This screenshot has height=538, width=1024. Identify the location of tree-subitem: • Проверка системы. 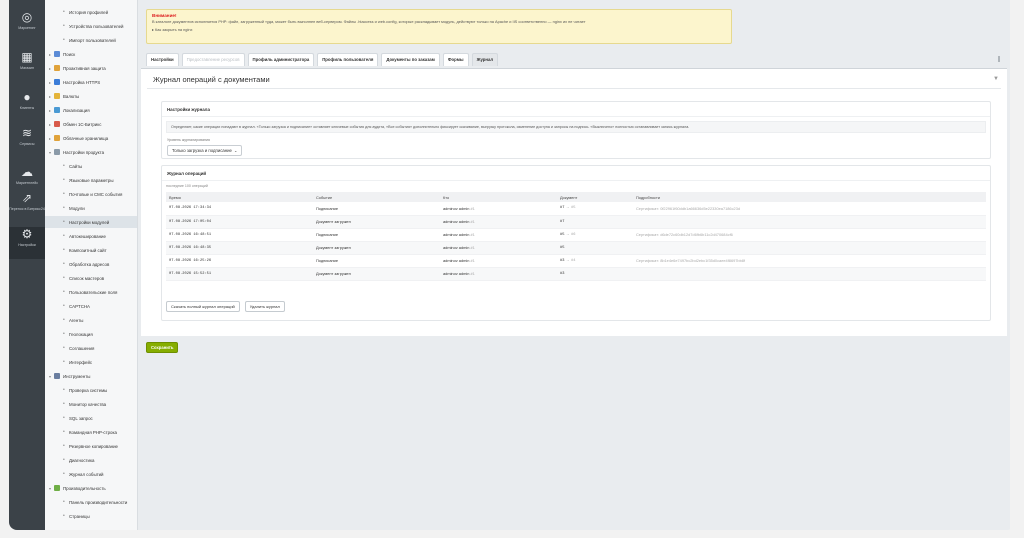
(91, 390).